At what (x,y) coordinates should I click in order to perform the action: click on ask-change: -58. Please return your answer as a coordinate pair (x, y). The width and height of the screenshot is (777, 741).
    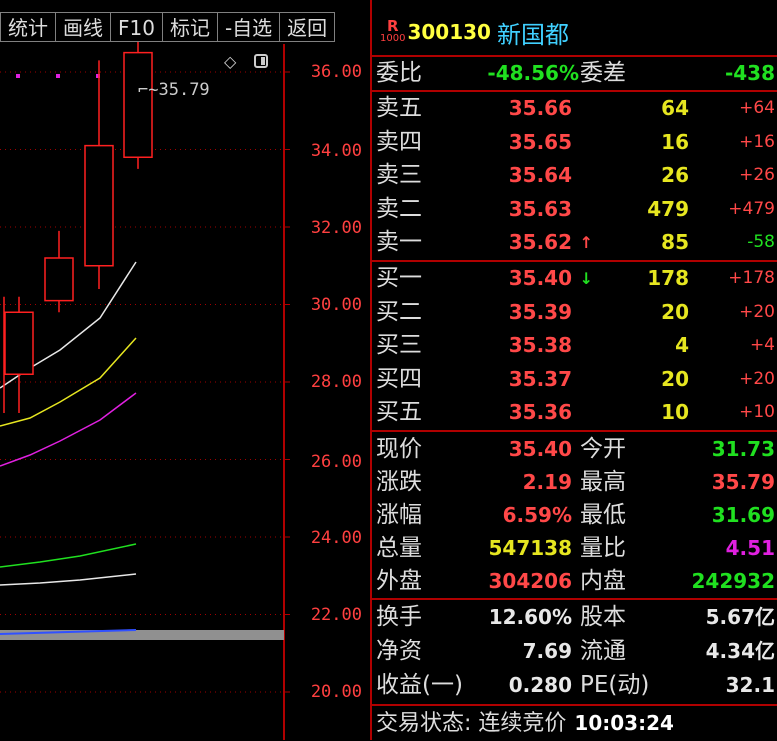
    Looking at the image, I should click on (761, 242).